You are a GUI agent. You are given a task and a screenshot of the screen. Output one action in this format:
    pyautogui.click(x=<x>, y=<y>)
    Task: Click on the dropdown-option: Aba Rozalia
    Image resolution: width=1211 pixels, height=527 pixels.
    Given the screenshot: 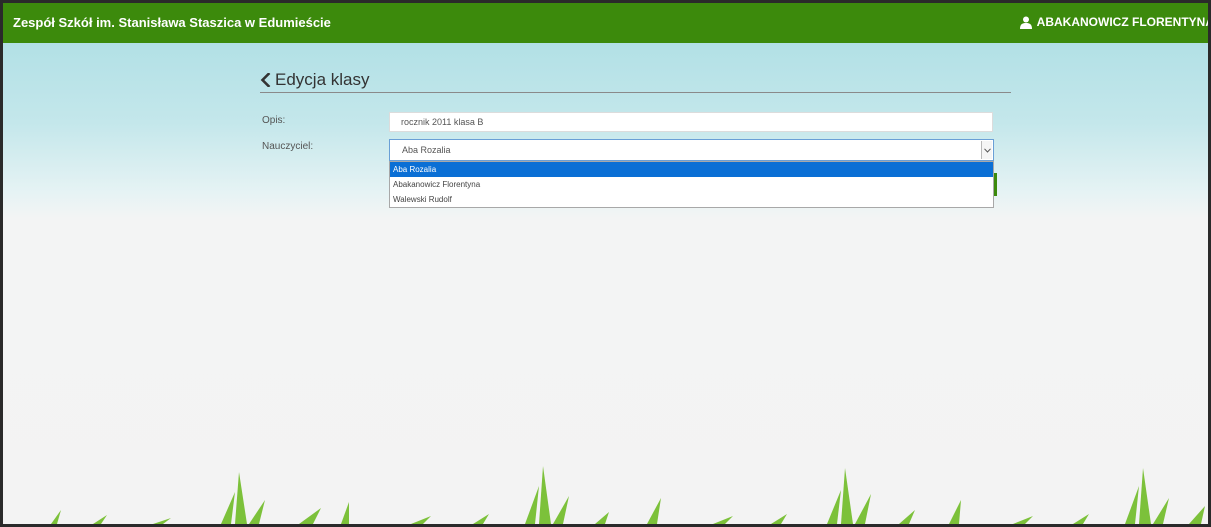 What is the action you would take?
    pyautogui.click(x=691, y=169)
    